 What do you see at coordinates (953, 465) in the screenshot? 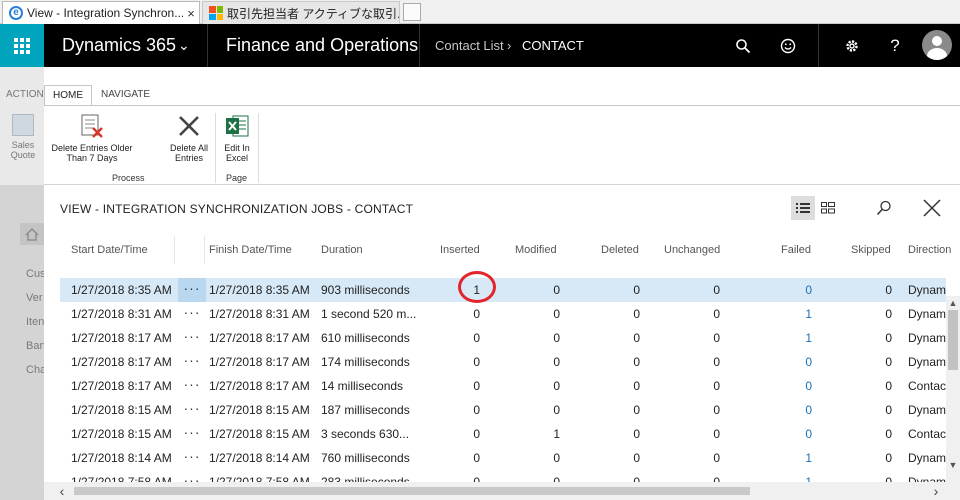
I see `scroll-down-icon: ▼` at bounding box center [953, 465].